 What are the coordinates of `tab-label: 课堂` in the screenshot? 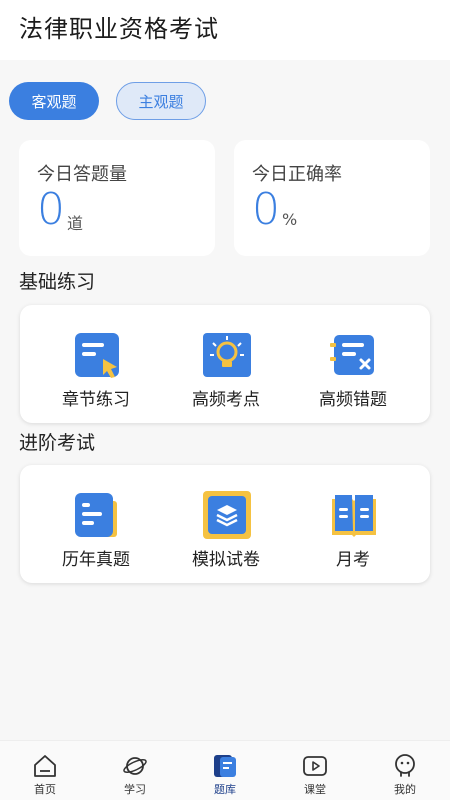 It's located at (315, 789).